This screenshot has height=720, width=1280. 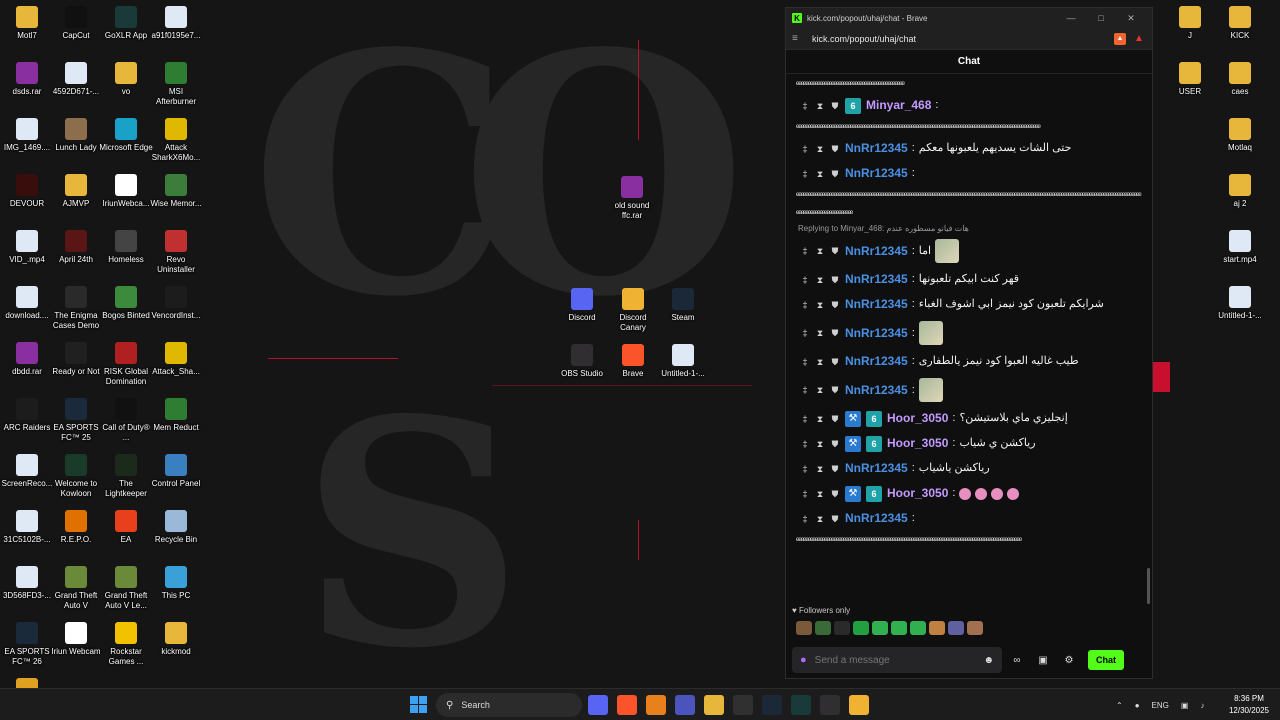 What do you see at coordinates (1119, 705) in the screenshot?
I see `chevron-up-icon: ⌃` at bounding box center [1119, 705].